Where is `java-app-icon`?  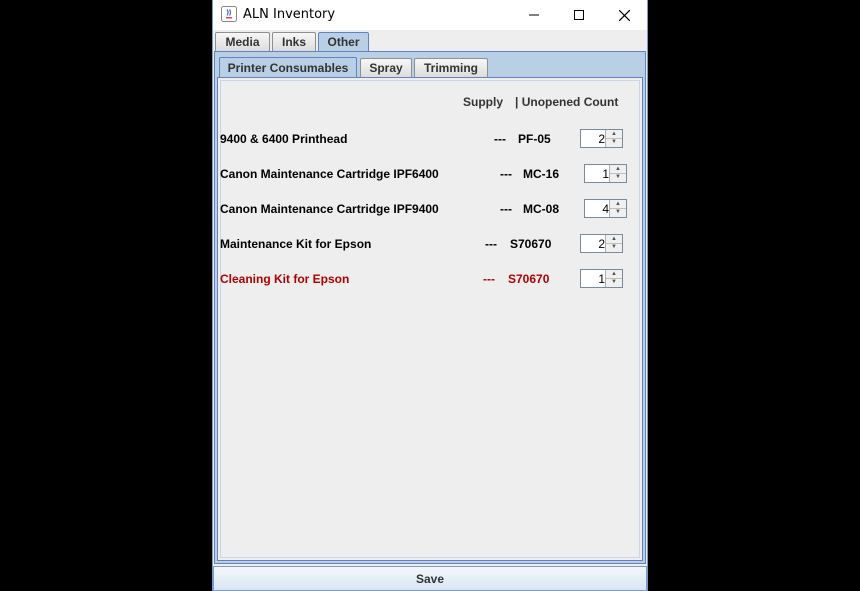 java-app-icon is located at coordinates (229, 14).